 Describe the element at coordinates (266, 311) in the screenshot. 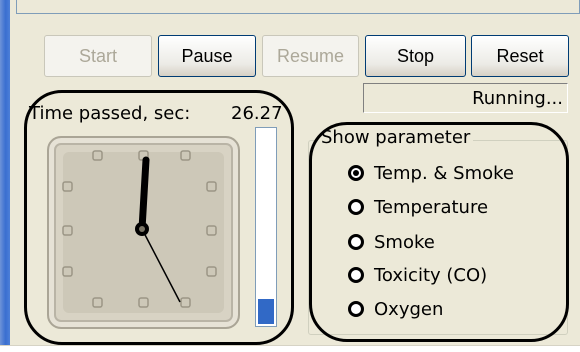

I see `time-progress-fill` at that location.